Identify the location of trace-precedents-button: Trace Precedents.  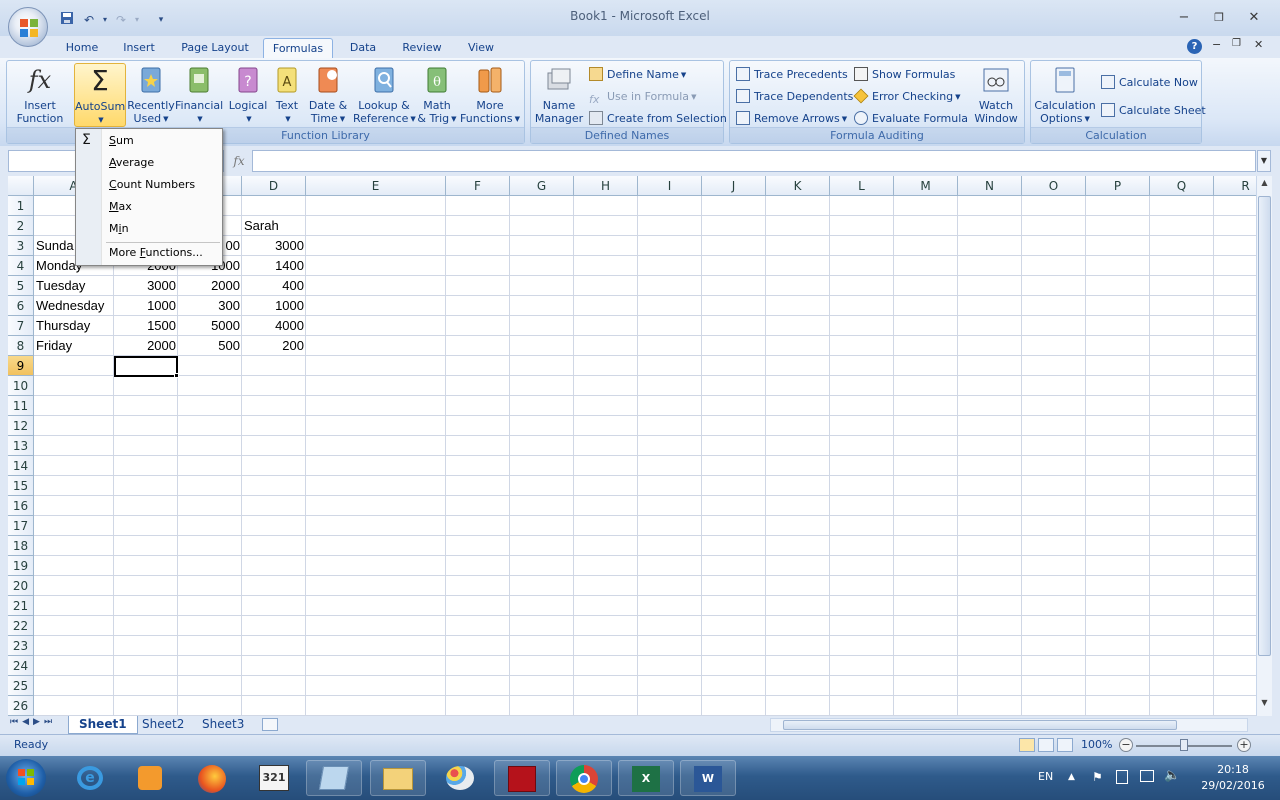
(792, 75).